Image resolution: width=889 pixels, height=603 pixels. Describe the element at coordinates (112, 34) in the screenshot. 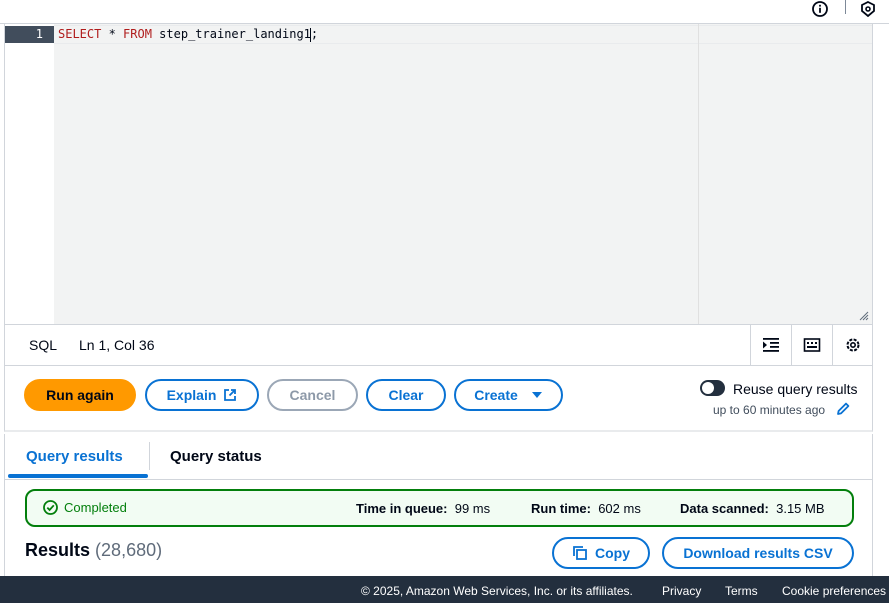

I see `code-mid: *` at that location.